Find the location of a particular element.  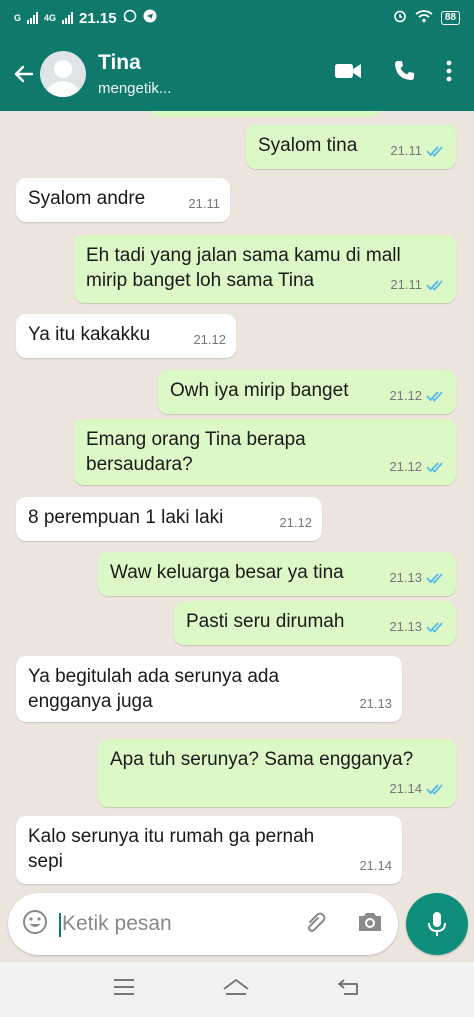

signal-icon is located at coordinates (33, 18).